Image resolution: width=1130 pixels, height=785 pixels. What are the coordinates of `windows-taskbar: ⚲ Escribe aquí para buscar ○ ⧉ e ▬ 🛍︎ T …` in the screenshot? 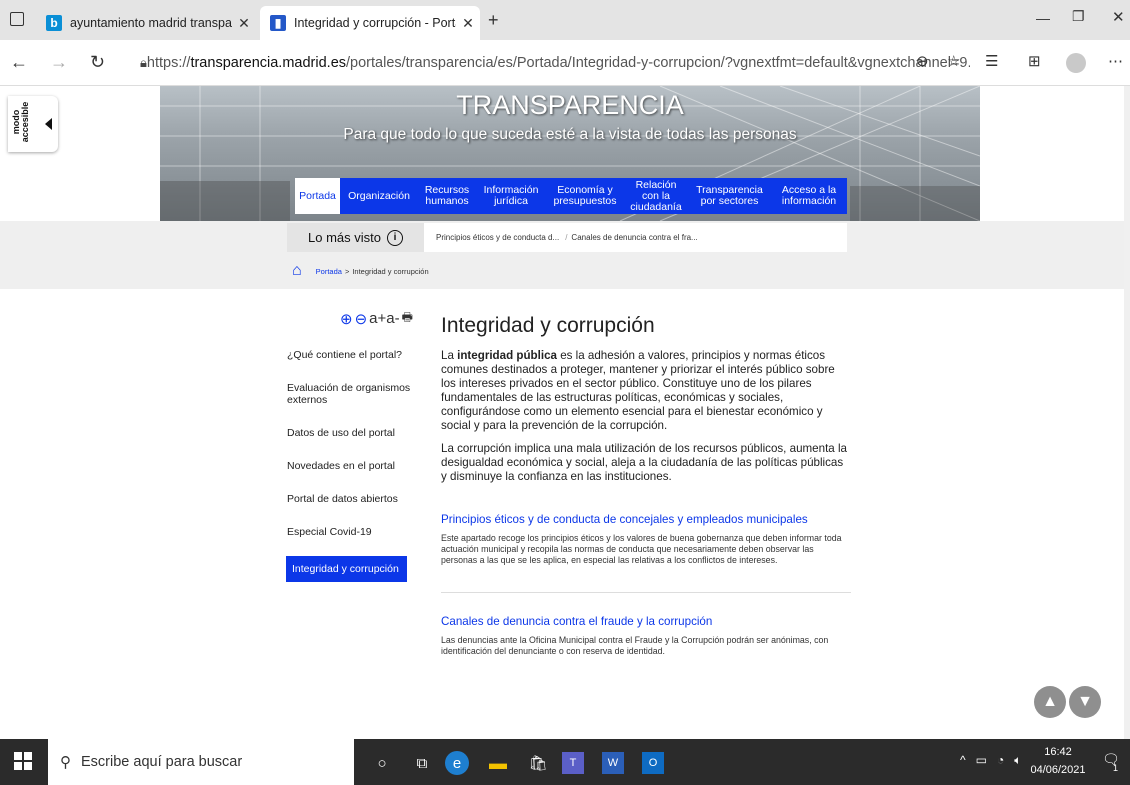 It's located at (565, 762).